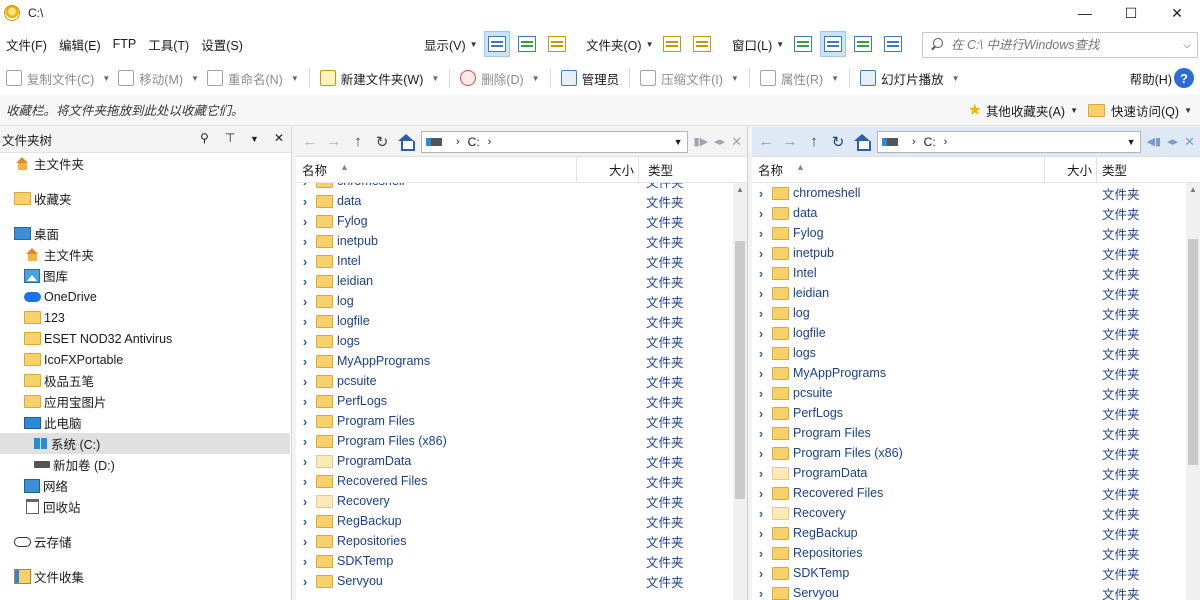 The height and width of the screenshot is (600, 1200). What do you see at coordinates (514, 261) in the screenshot?
I see `file-row: › Intel 文件夹` at bounding box center [514, 261].